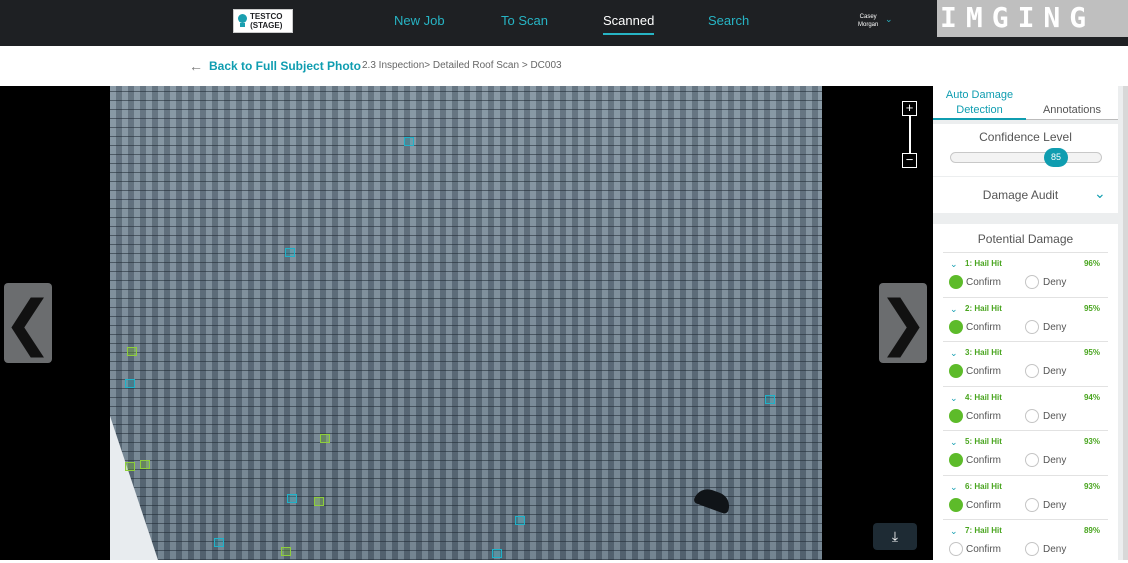 The image size is (1128, 563). I want to click on nav-new-job: New Job, so click(419, 20).